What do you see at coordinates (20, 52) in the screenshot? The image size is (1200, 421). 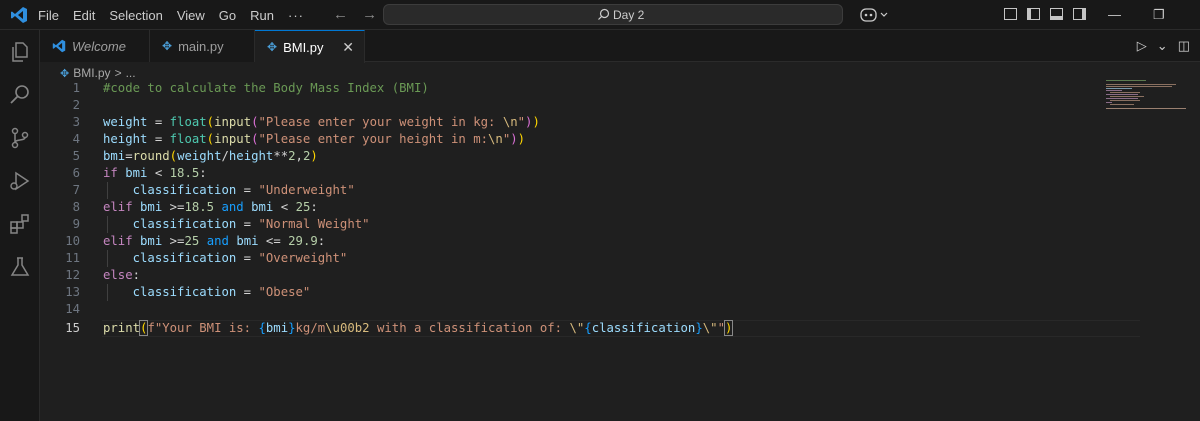 I see `explorer-icon` at bounding box center [20, 52].